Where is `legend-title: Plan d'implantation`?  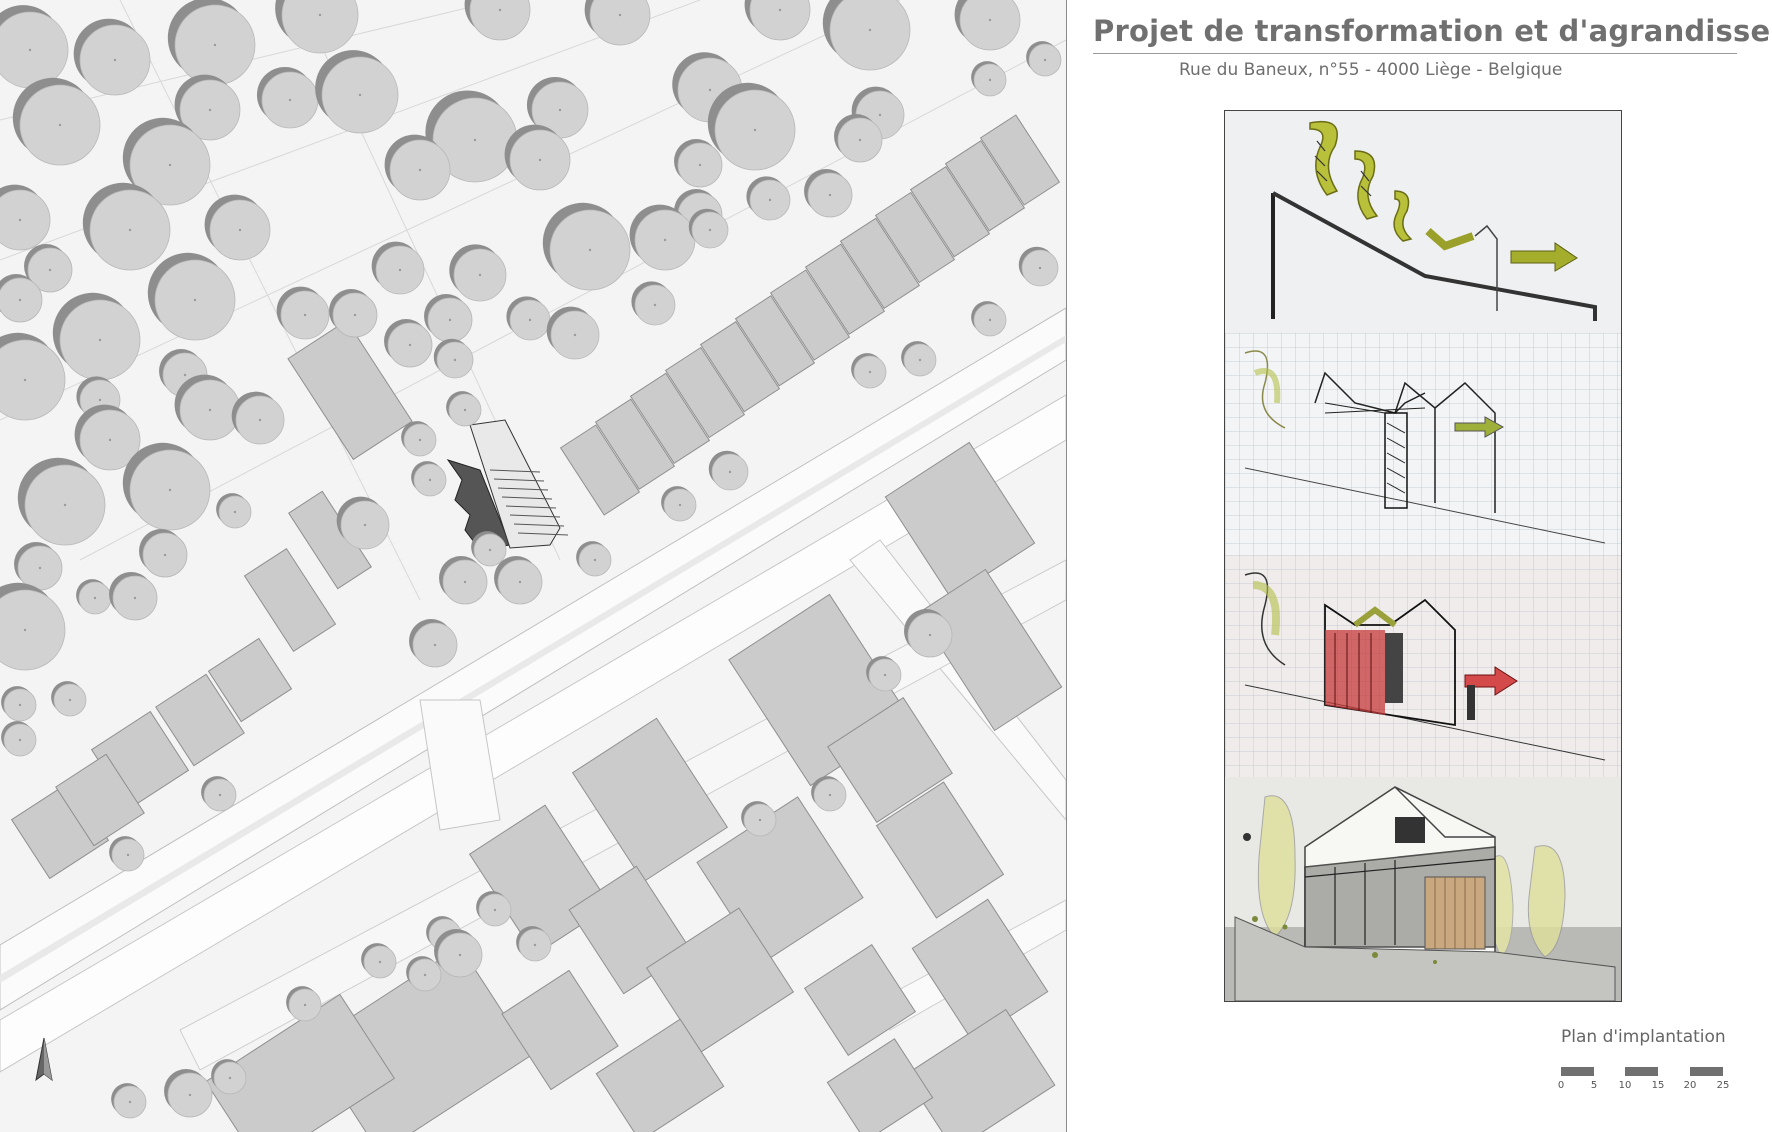
legend-title: Plan d'implantation is located at coordinates (1643, 1037).